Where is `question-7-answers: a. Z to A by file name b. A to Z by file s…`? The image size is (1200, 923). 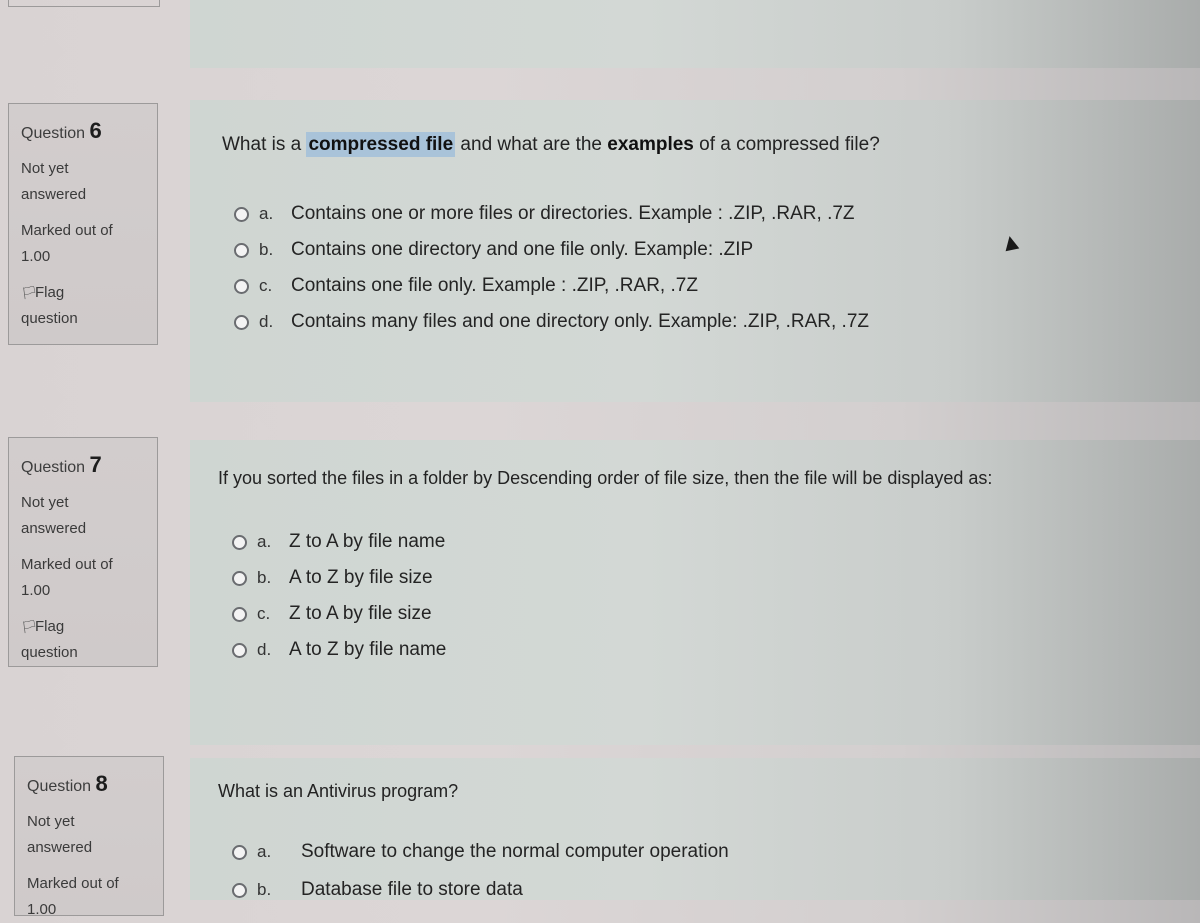
question-7-answers: a. Z to A by file name b. A to Z by file s… is located at coordinates (339, 596).